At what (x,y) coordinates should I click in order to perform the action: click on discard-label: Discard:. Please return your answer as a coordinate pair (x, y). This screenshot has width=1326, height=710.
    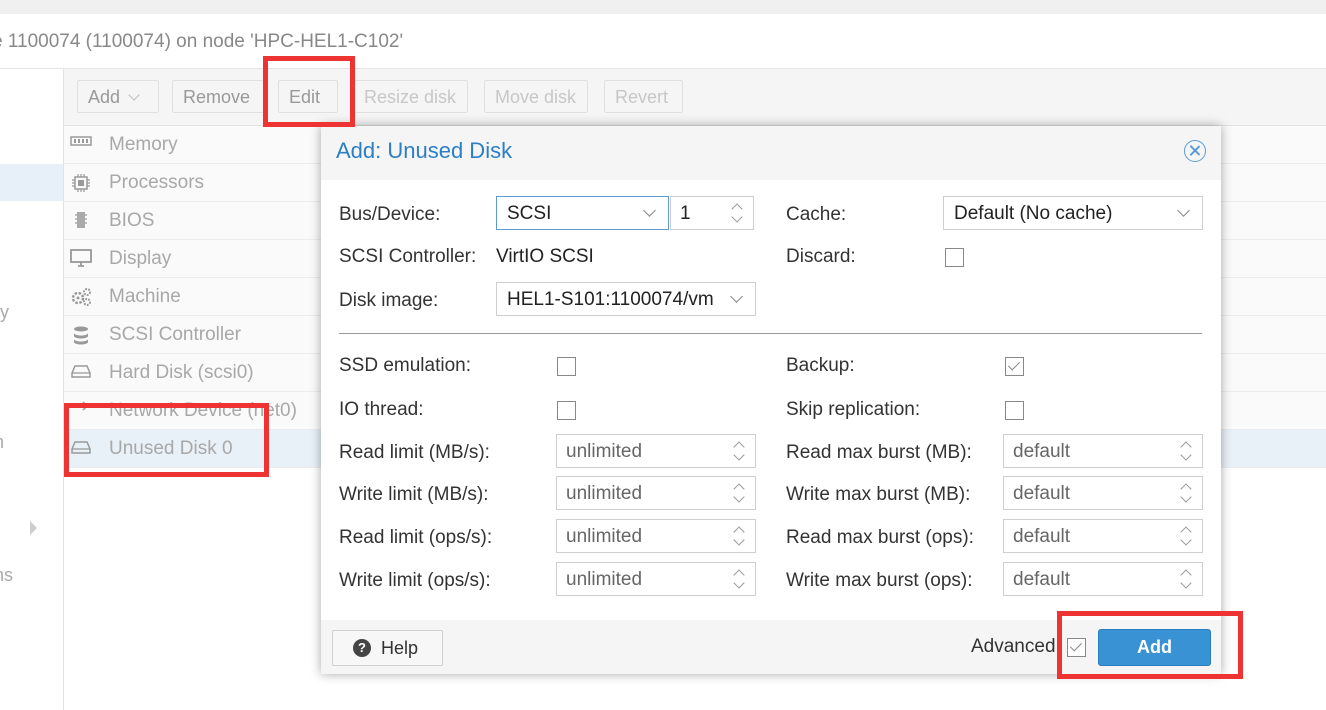
    Looking at the image, I should click on (821, 256).